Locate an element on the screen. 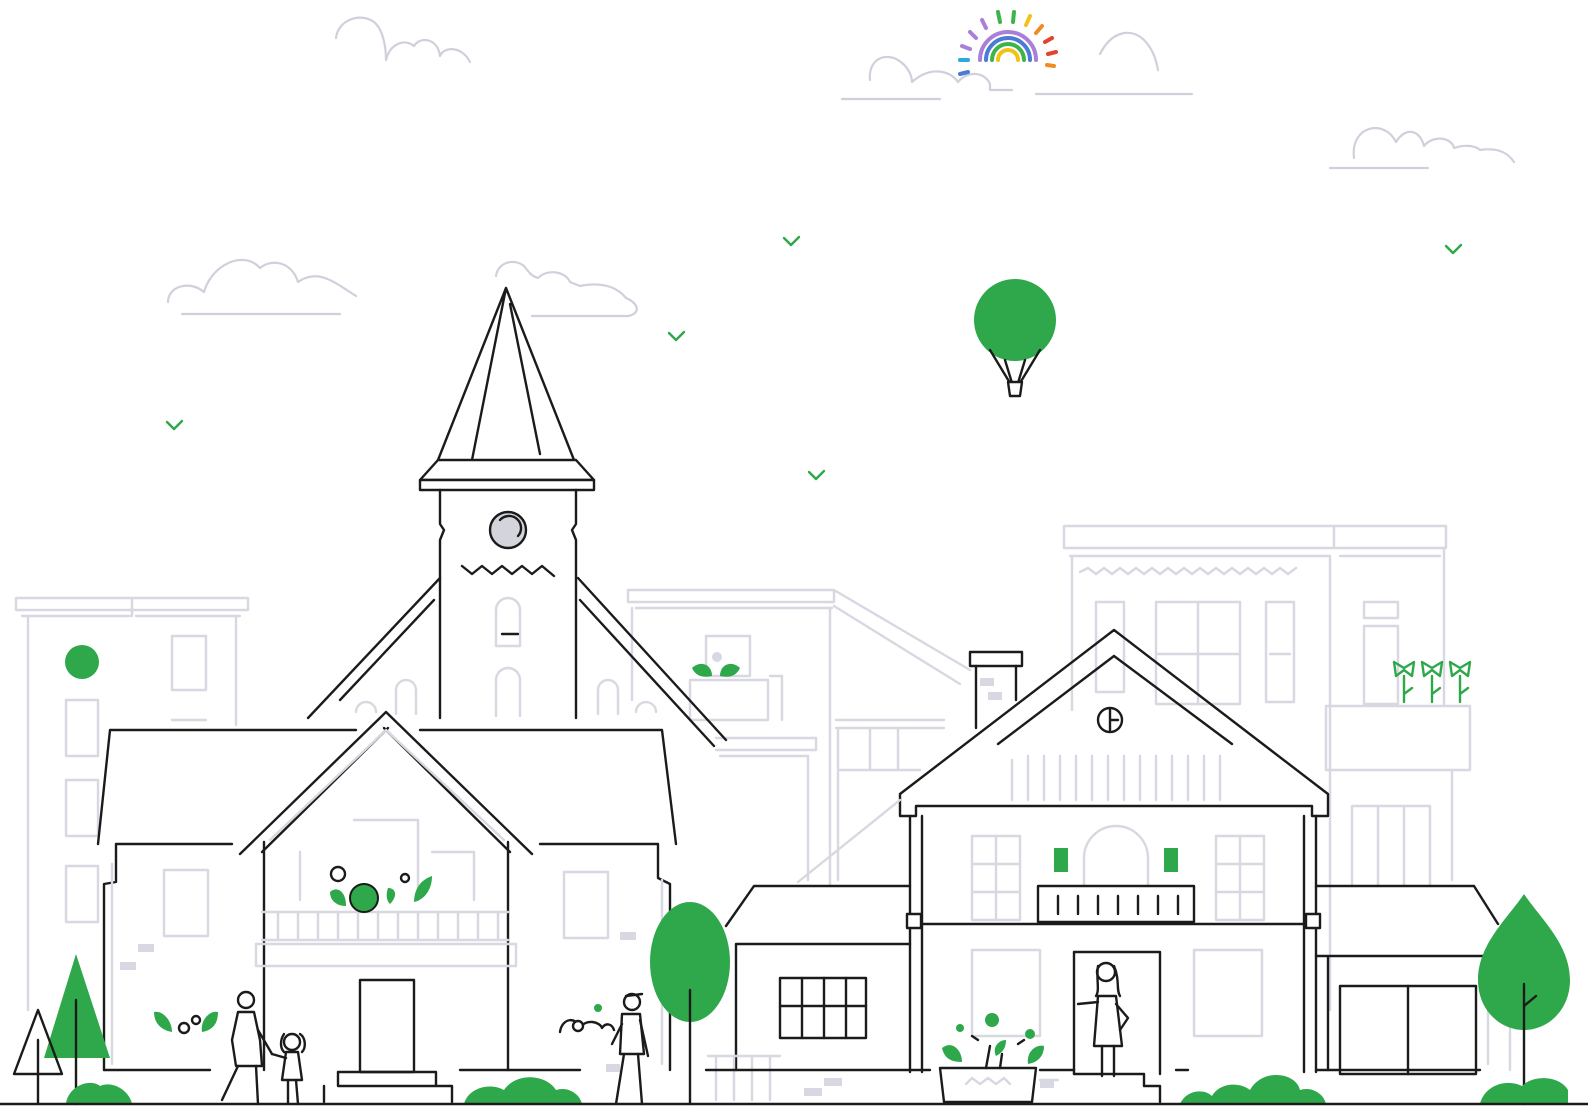 The height and width of the screenshot is (1120, 1588). person-child is located at coordinates (288, 1069).